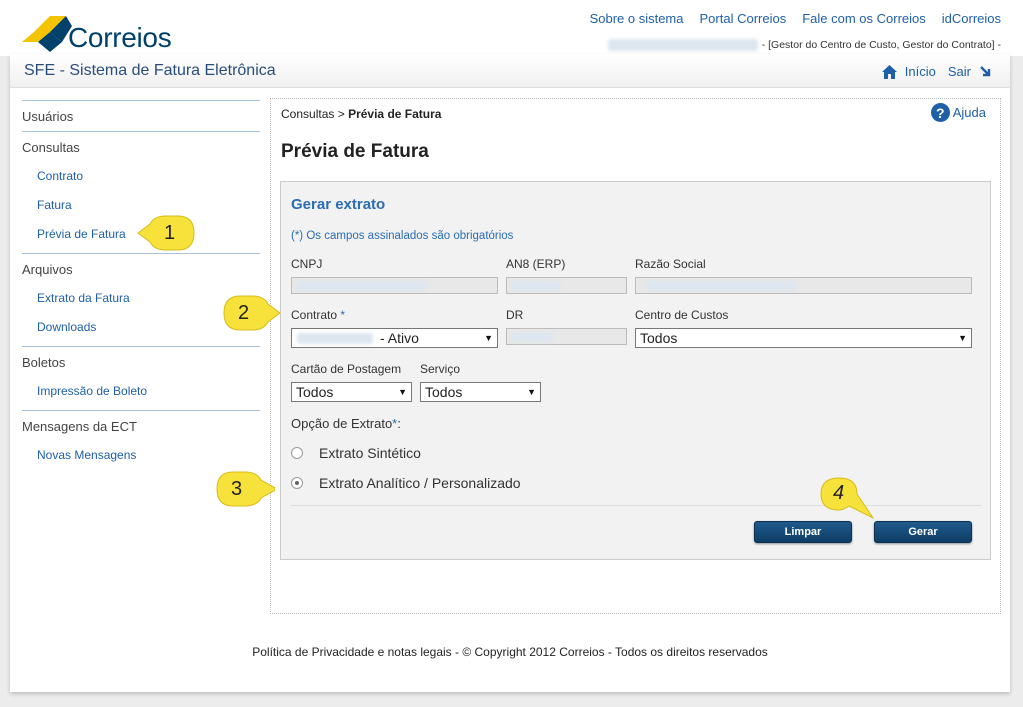 The height and width of the screenshot is (707, 1023). What do you see at coordinates (566, 285) in the screenshot?
I see `an8-field` at bounding box center [566, 285].